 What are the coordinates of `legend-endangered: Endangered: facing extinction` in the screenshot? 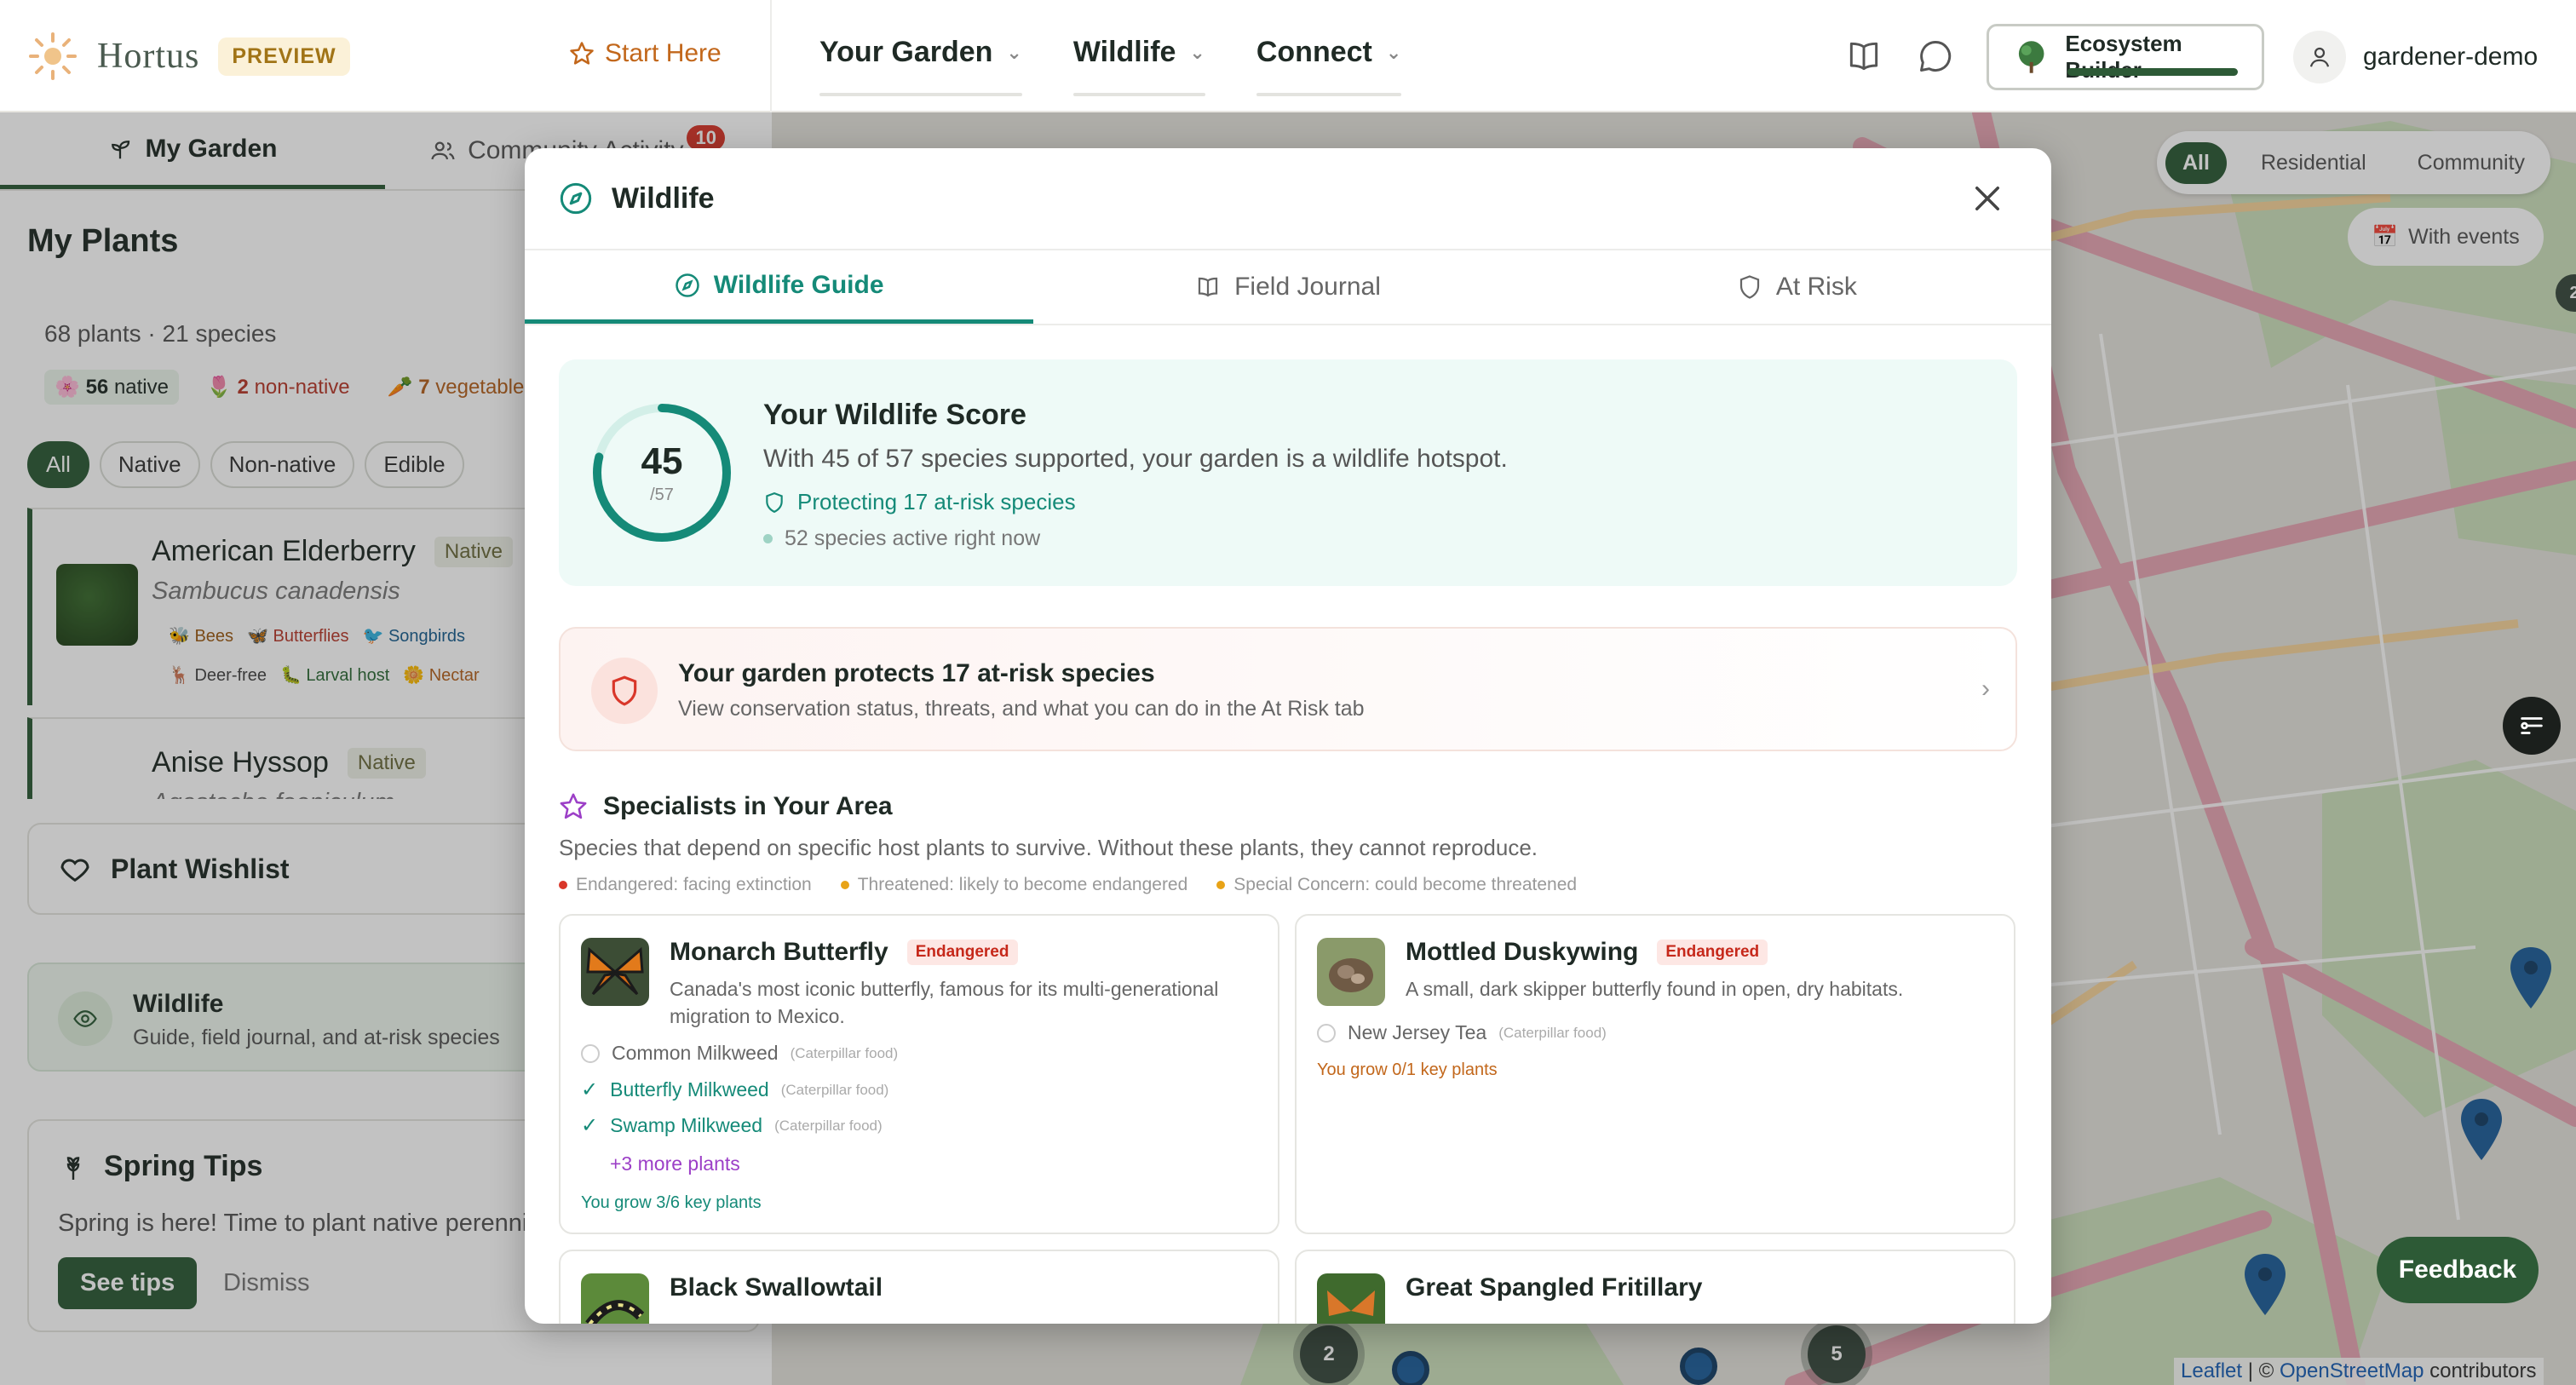 It's located at (685, 885).